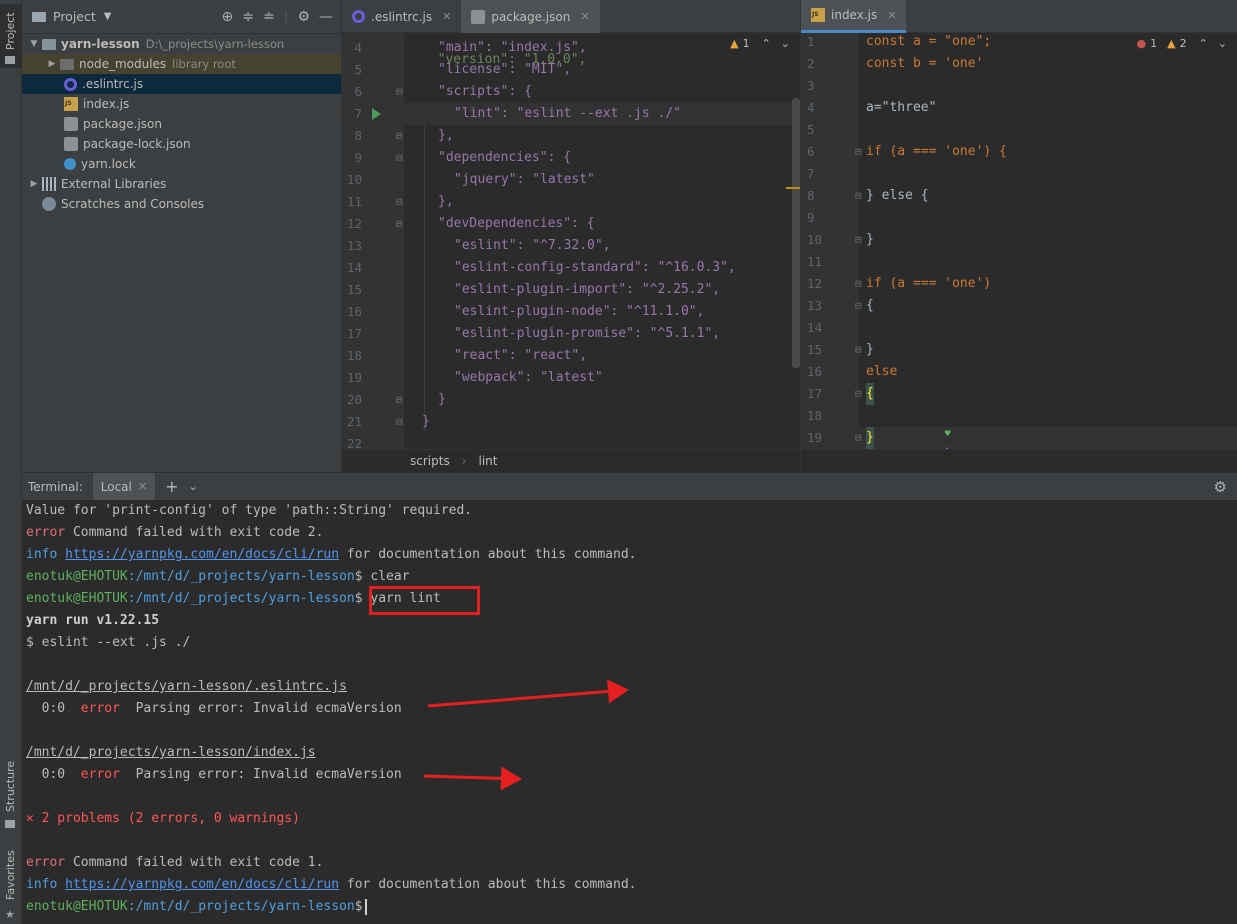 The image size is (1237, 924). Describe the element at coordinates (521, 355) in the screenshot. I see `code-text: "react": "react",` at that location.